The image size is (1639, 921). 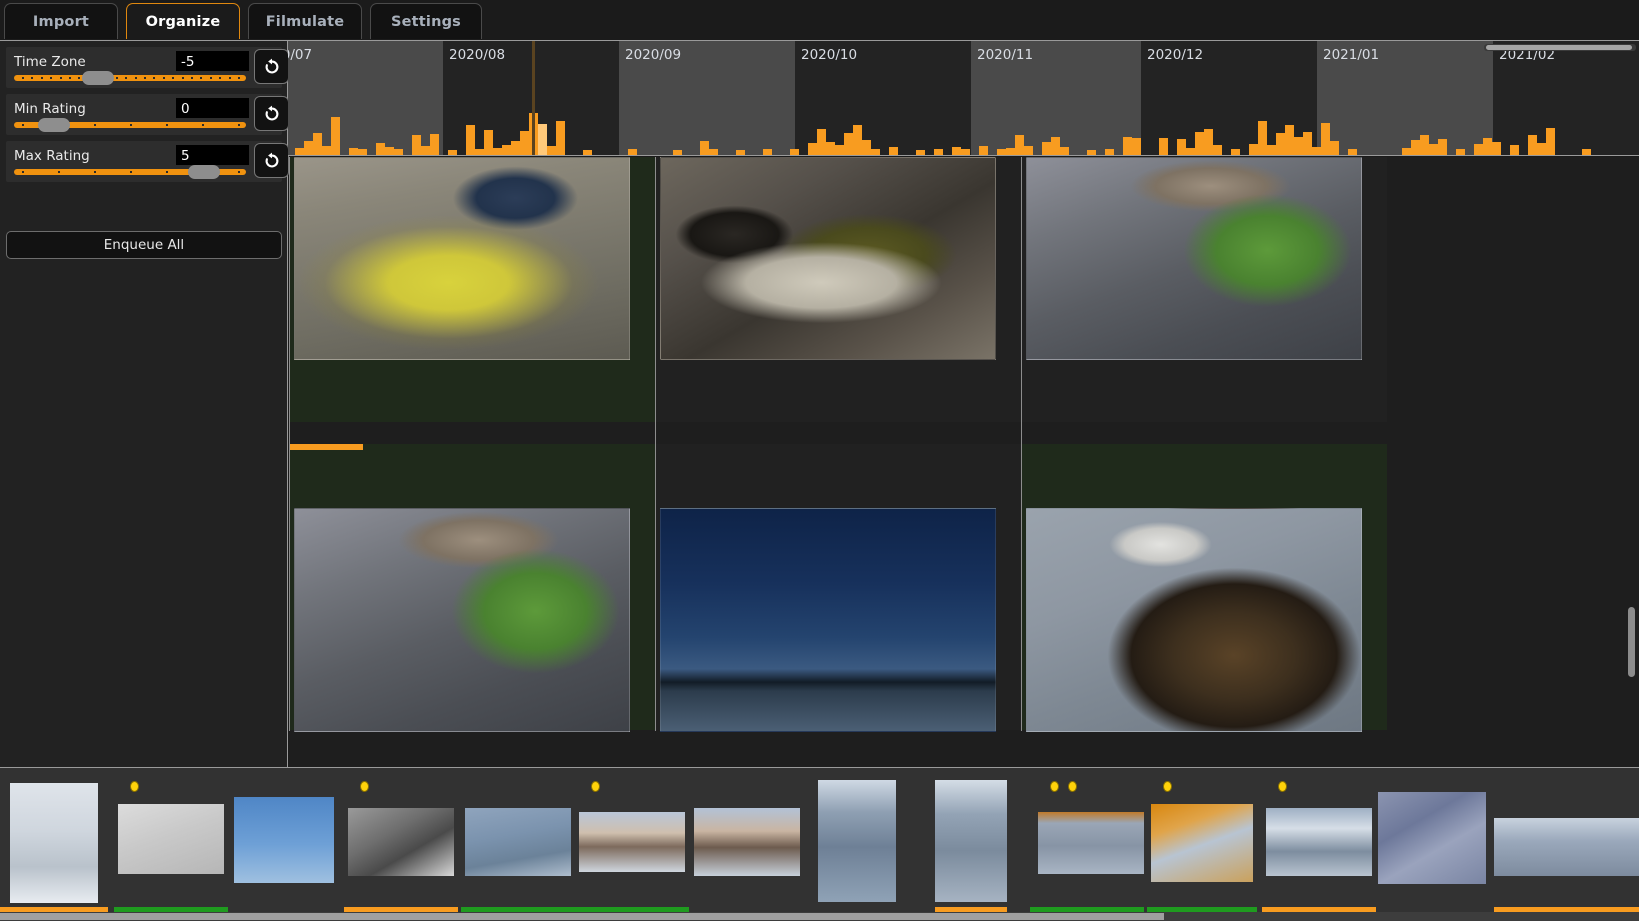 I want to click on photo-tile-flowers-rocks, so click(x=472, y=588).